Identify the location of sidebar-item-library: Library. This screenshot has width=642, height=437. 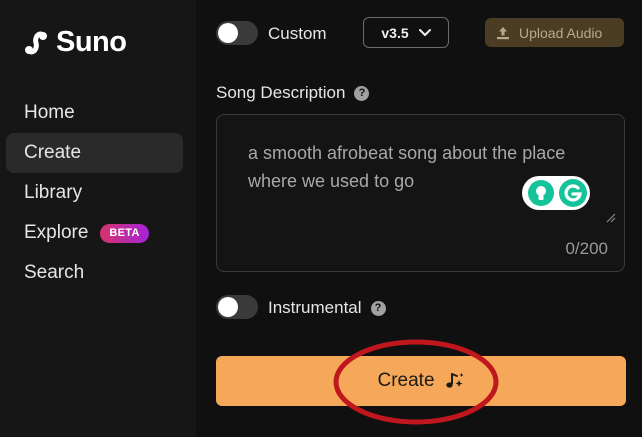
(94, 193).